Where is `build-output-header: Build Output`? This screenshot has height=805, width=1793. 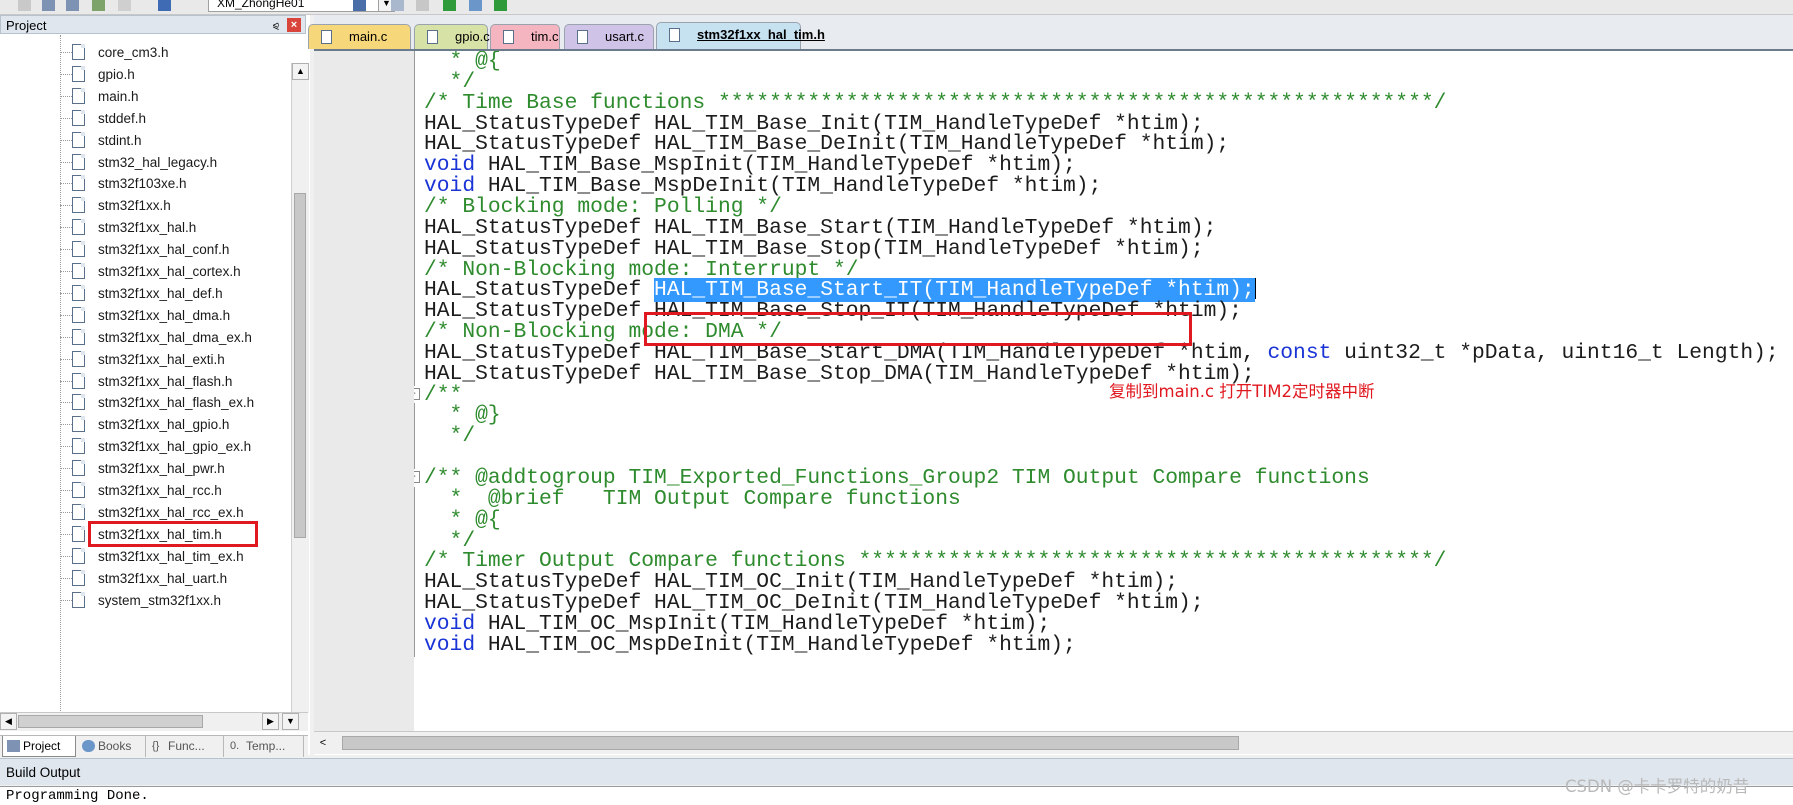 build-output-header: Build Output is located at coordinates (896, 771).